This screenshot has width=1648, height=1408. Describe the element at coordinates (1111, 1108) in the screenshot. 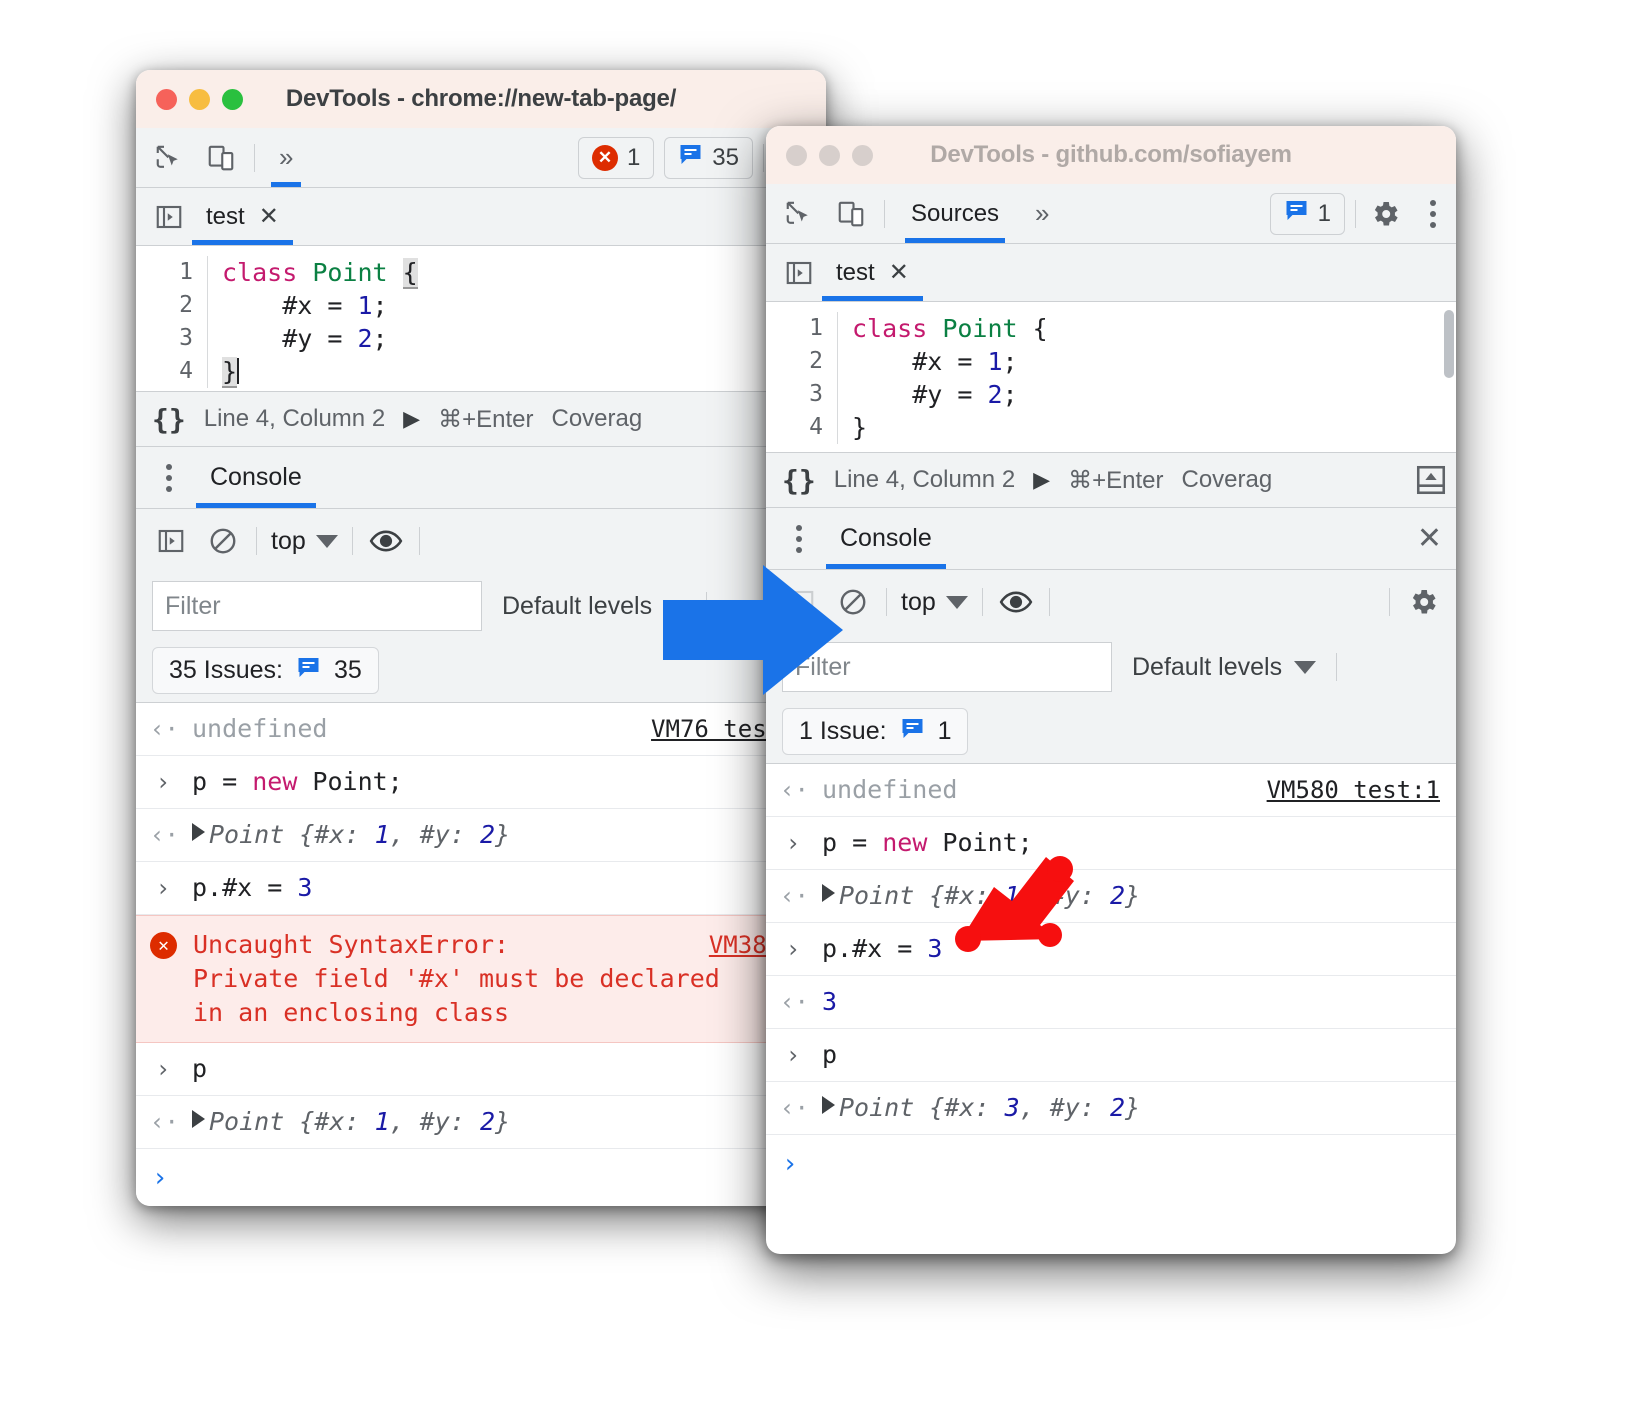

I see `console-message-result: ‹· Point {#x: 3, #y: 2}` at that location.